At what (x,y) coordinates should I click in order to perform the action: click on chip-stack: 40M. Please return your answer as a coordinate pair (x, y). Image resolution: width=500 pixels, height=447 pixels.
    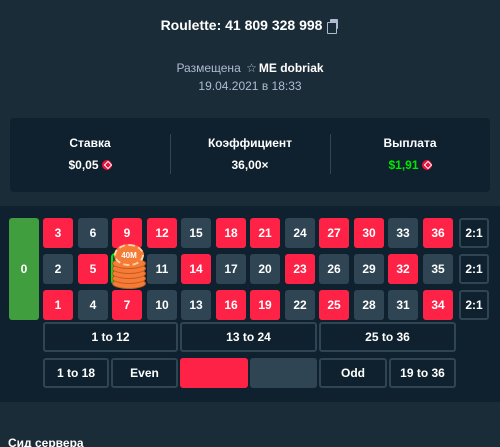
    Looking at the image, I should click on (129, 266).